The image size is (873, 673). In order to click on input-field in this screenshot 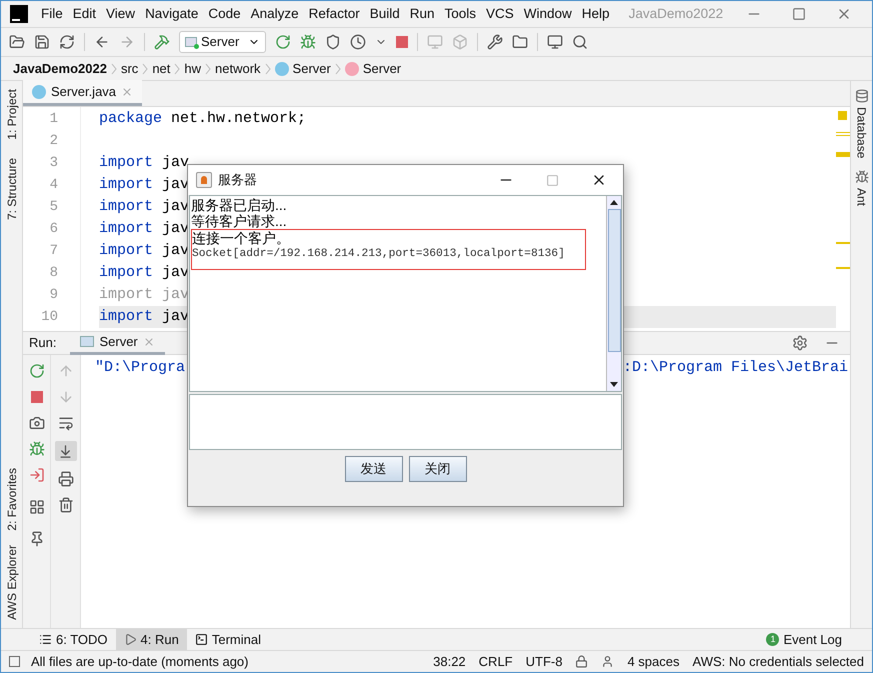, I will do `click(405, 422)`.